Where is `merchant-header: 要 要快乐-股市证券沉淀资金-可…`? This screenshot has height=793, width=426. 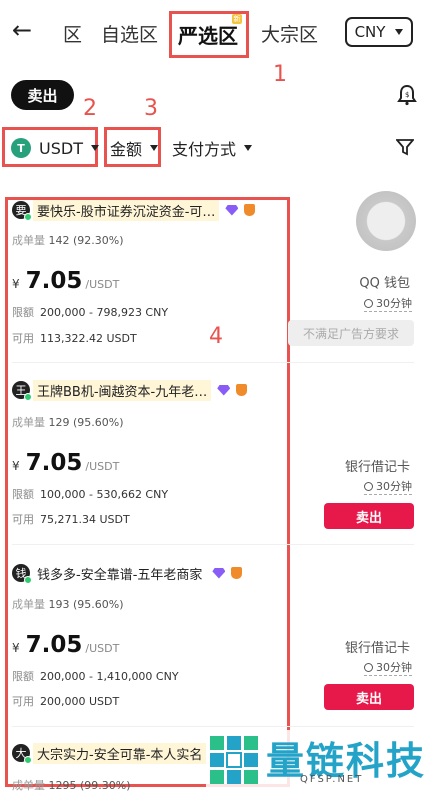 merchant-header: 要 要快乐-股市证券沉淀资金-可… is located at coordinates (134, 210).